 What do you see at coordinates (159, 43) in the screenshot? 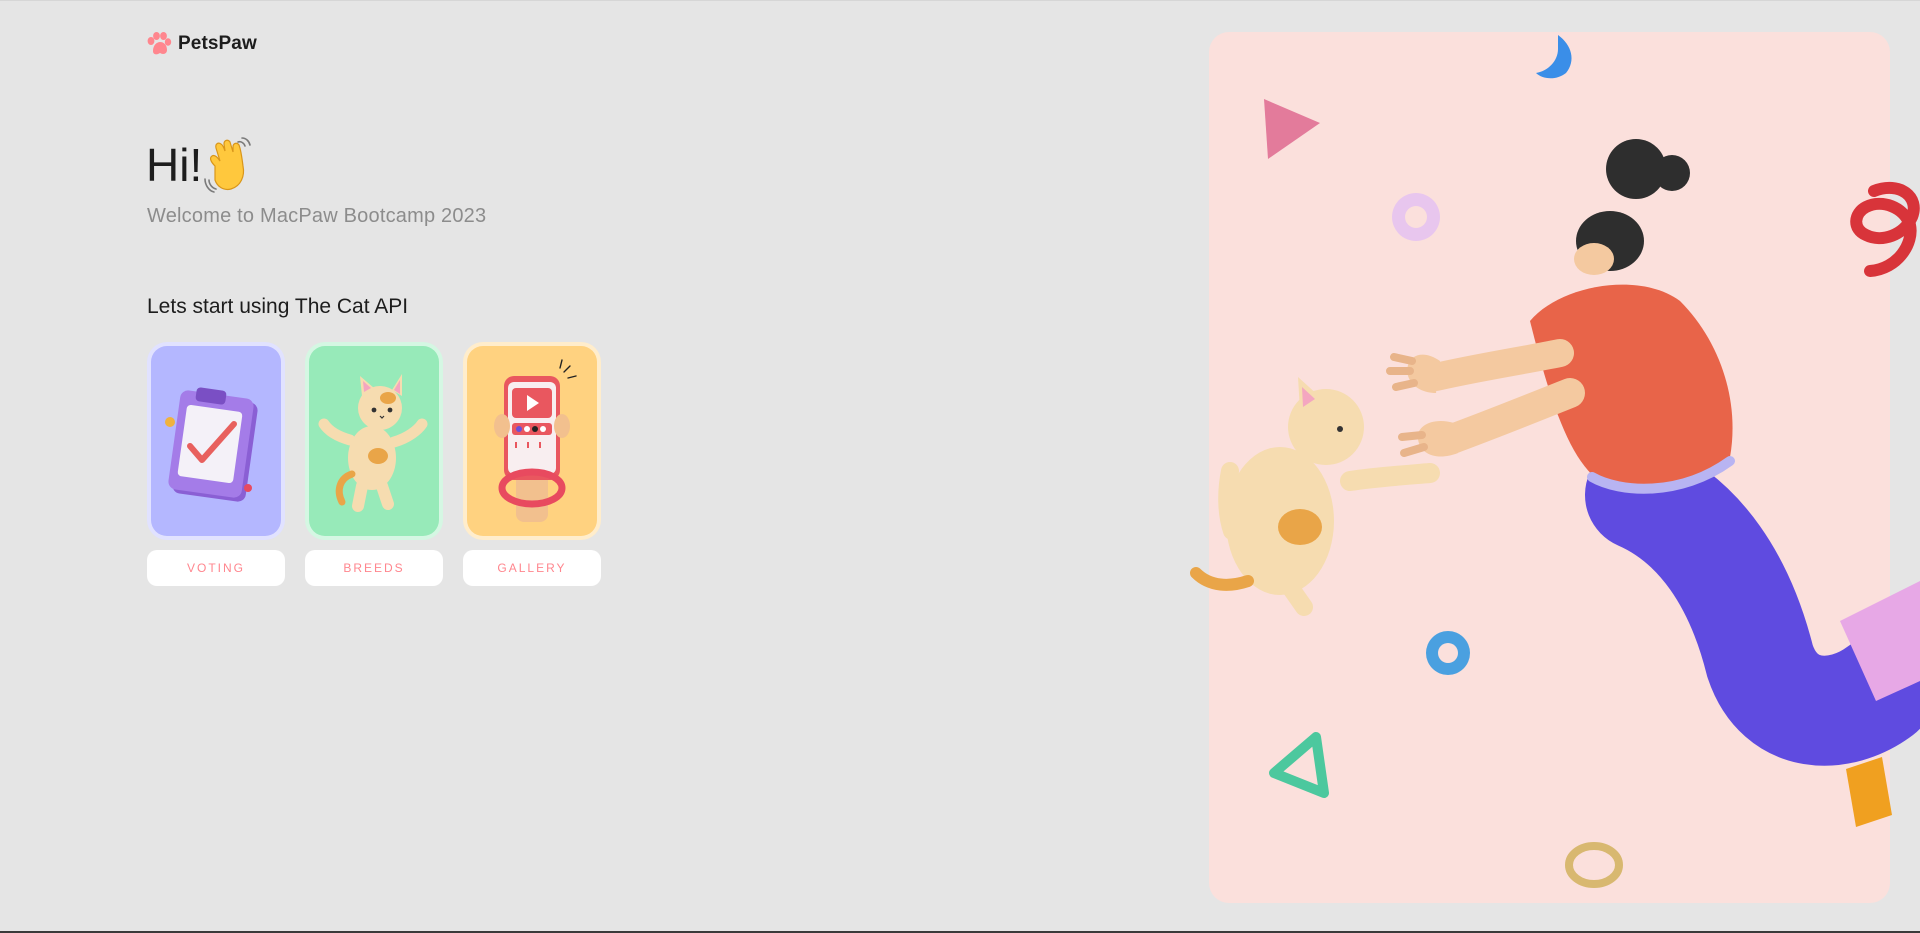
I see `paw-icon` at bounding box center [159, 43].